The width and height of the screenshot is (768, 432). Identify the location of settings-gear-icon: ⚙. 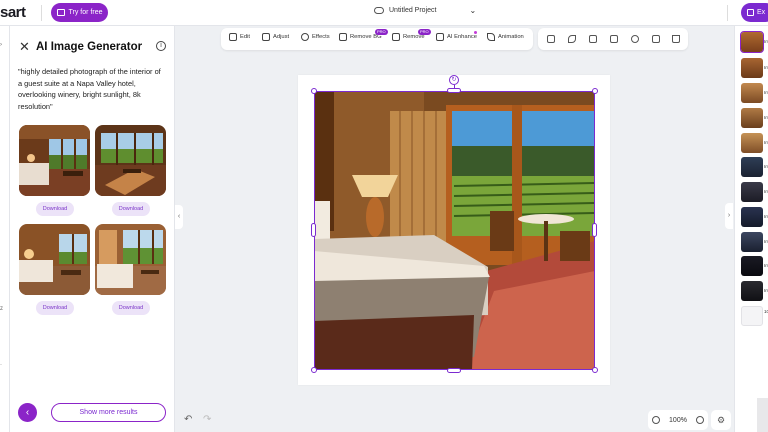
(721, 420).